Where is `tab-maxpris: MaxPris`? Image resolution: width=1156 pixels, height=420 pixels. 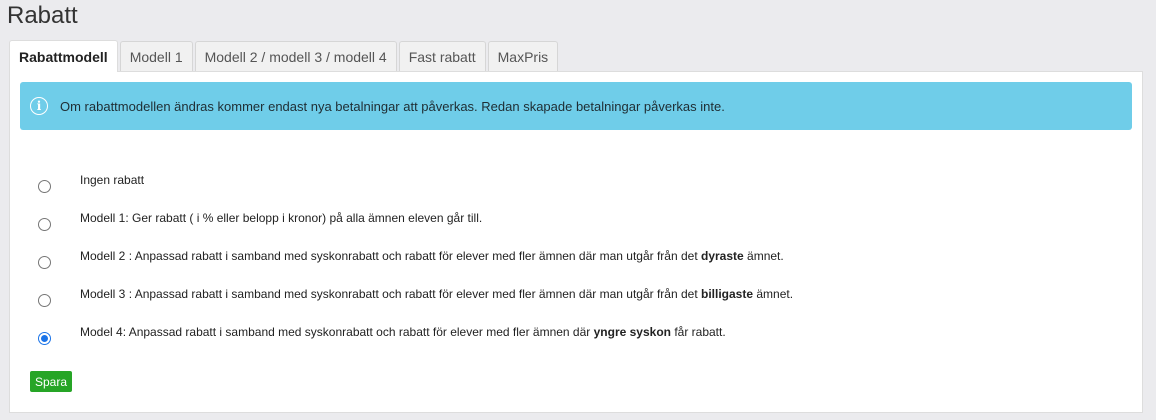 tab-maxpris: MaxPris is located at coordinates (523, 56).